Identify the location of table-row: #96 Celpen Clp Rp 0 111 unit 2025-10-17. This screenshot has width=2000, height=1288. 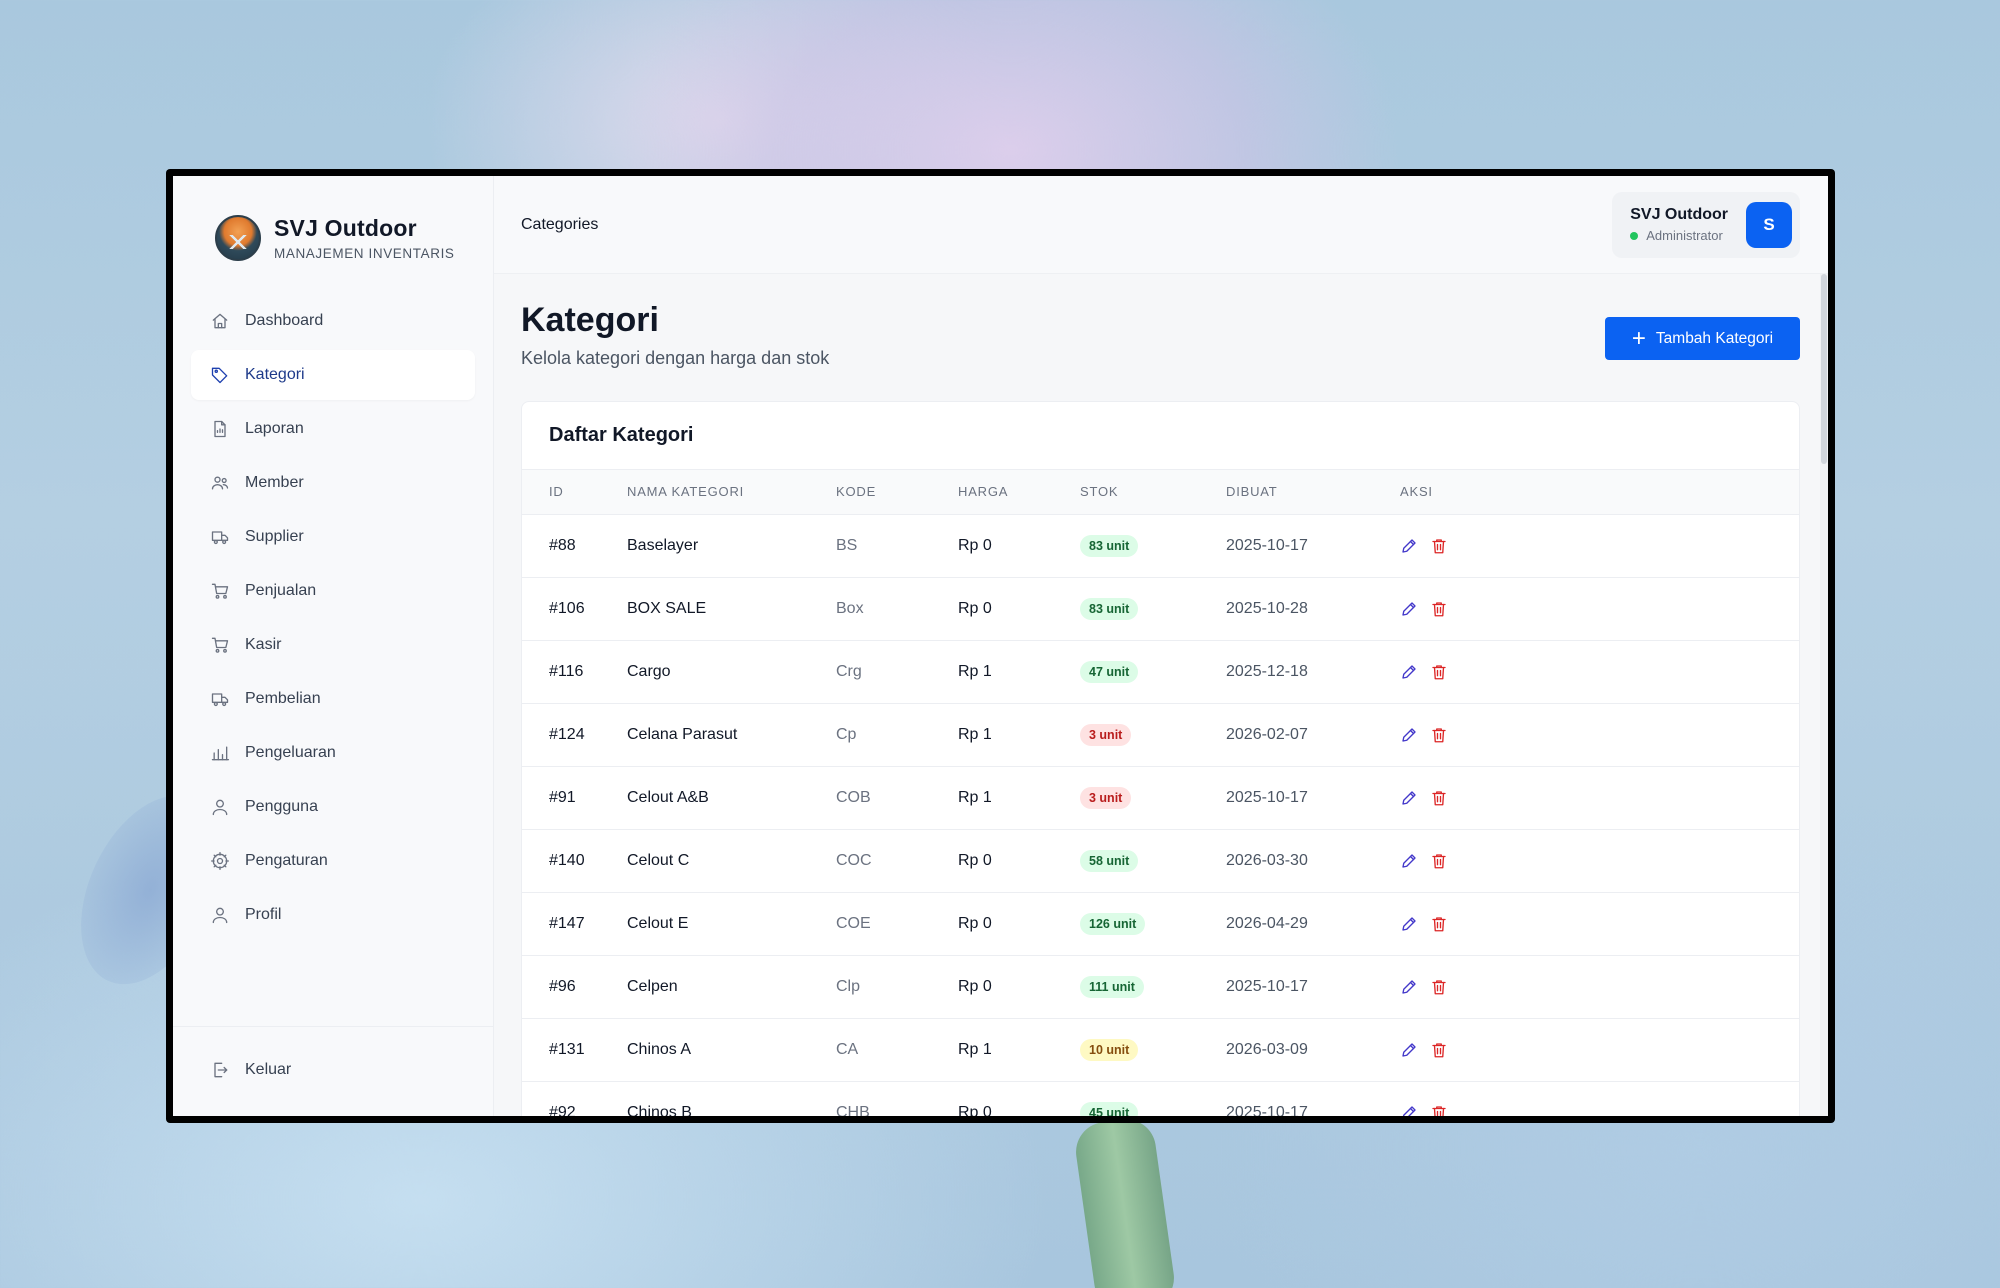
(1160, 987).